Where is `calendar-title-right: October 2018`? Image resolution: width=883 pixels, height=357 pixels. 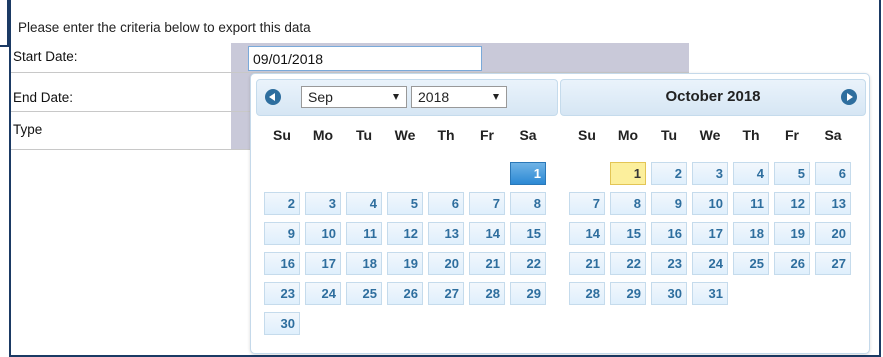
calendar-title-right: October 2018 is located at coordinates (713, 96).